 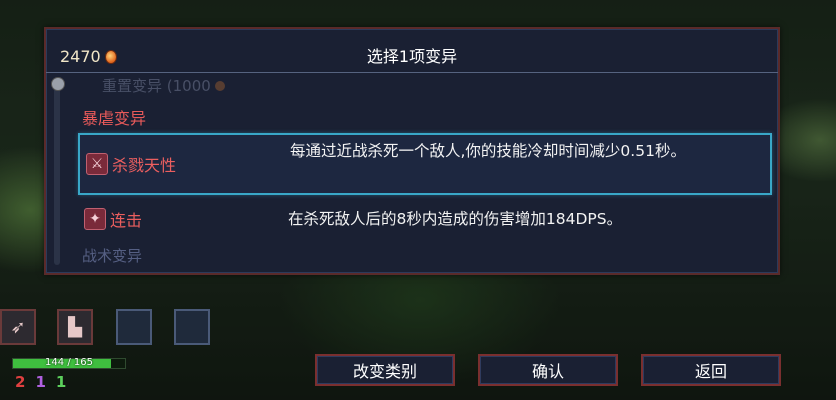 I want to click on scroll-stats: 2 1 1, so click(x=40, y=382).